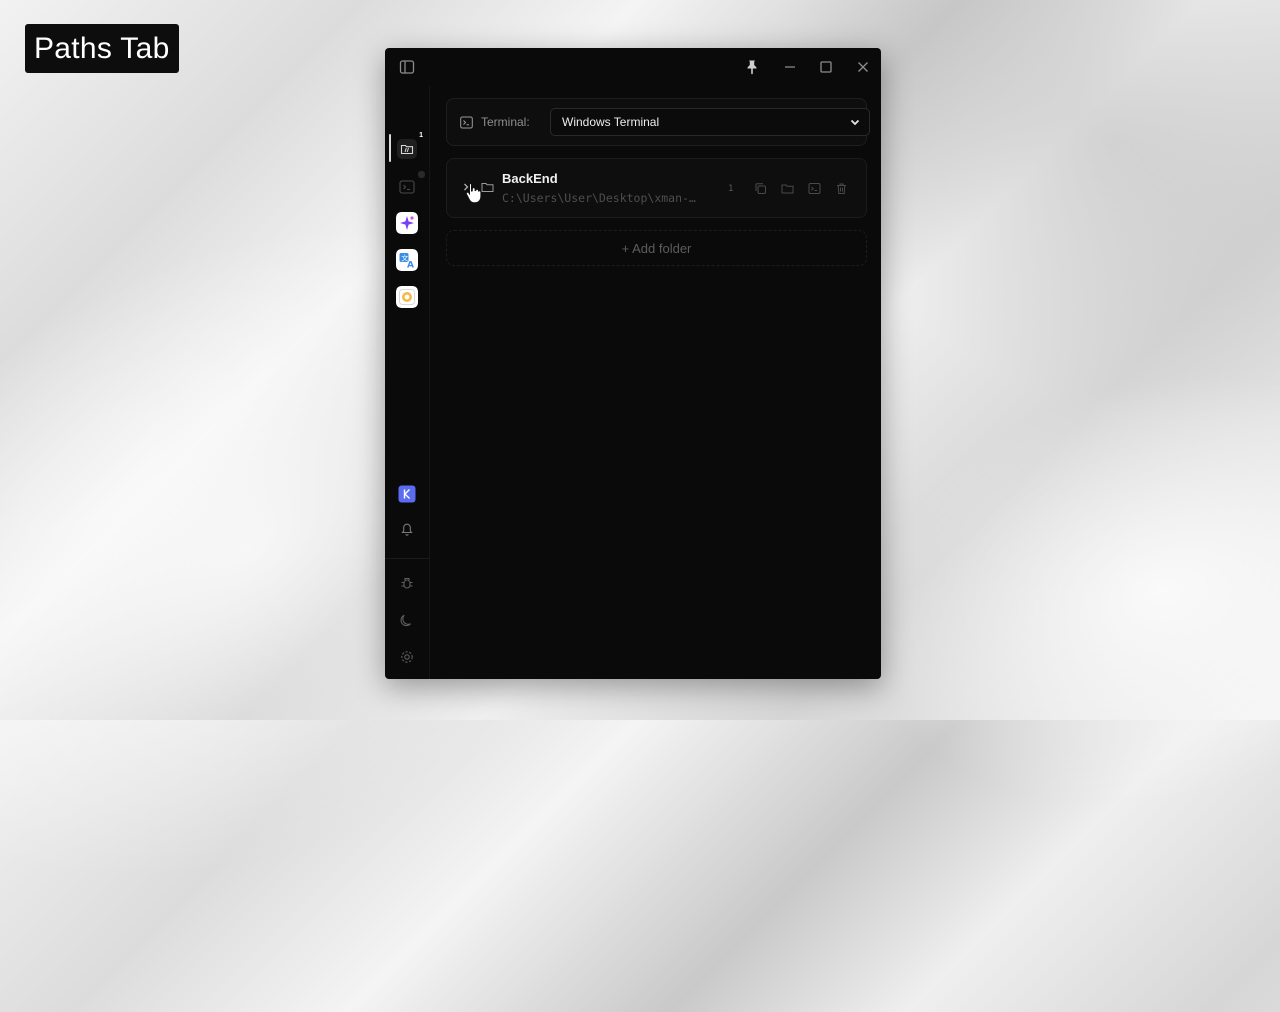 Image resolution: width=1280 pixels, height=1012 pixels. I want to click on video-caption: Paths Tab, so click(102, 48).